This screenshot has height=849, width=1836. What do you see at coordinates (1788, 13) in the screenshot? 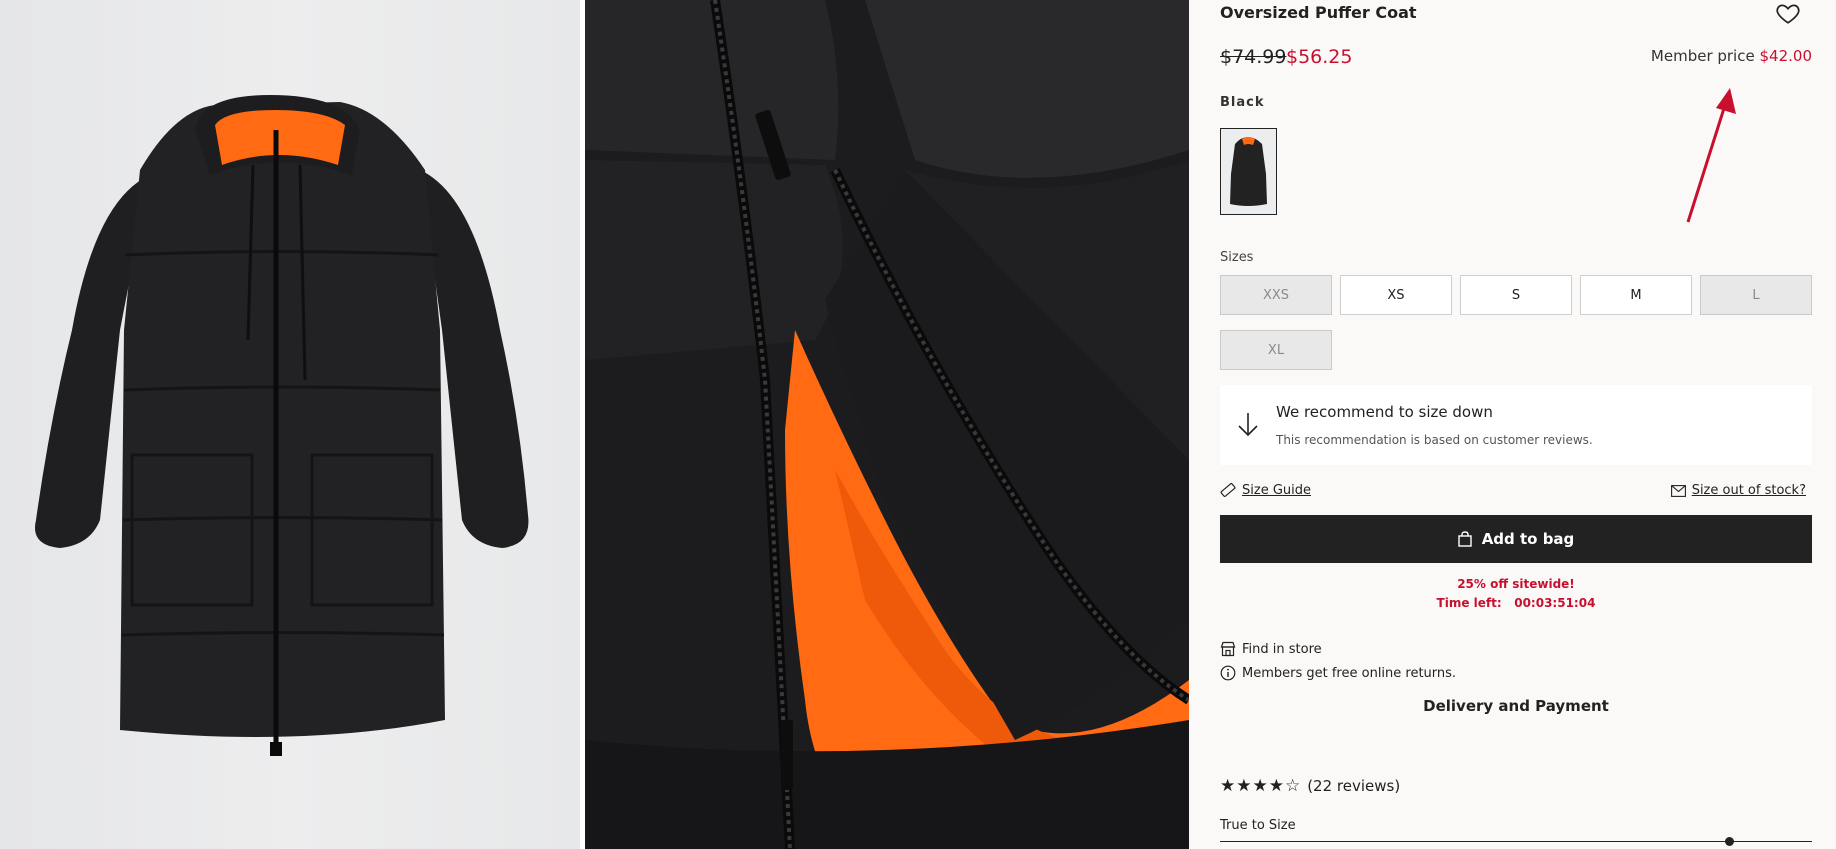
I see `heart-icon` at bounding box center [1788, 13].